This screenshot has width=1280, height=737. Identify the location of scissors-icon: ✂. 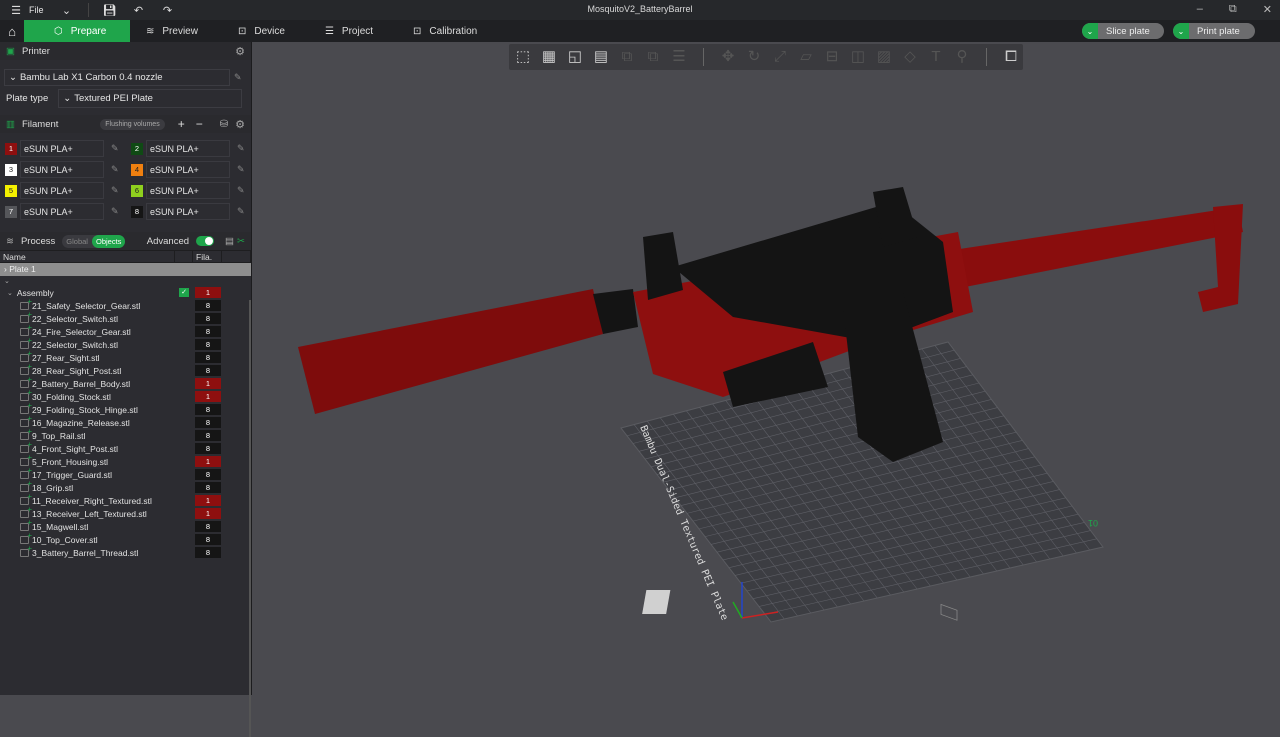
(241, 241).